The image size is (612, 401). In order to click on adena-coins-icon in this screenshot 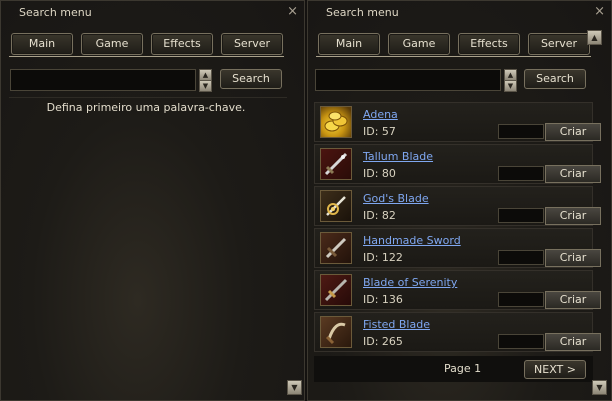, I will do `click(336, 122)`.